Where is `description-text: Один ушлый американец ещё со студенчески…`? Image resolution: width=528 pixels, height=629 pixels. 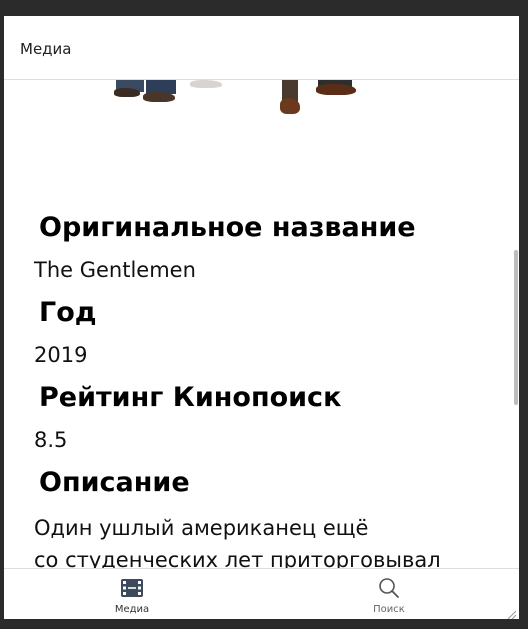
description-text: Один ушлый американец ещё со студенчески… is located at coordinates (254, 540).